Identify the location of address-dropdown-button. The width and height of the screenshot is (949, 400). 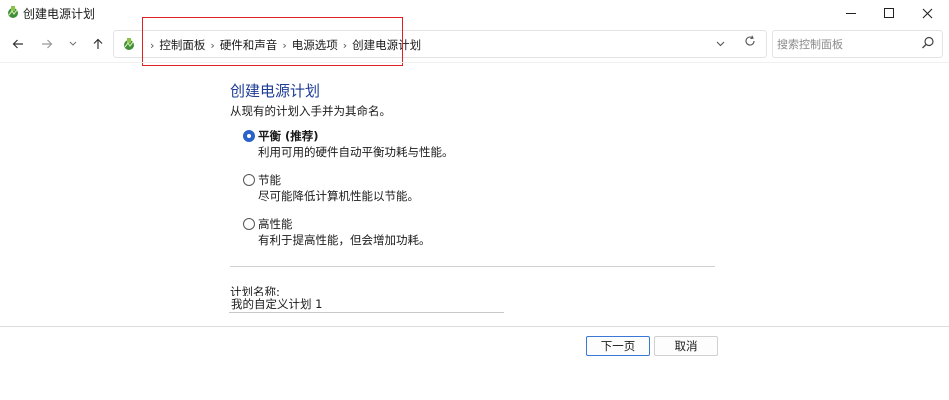
(720, 43).